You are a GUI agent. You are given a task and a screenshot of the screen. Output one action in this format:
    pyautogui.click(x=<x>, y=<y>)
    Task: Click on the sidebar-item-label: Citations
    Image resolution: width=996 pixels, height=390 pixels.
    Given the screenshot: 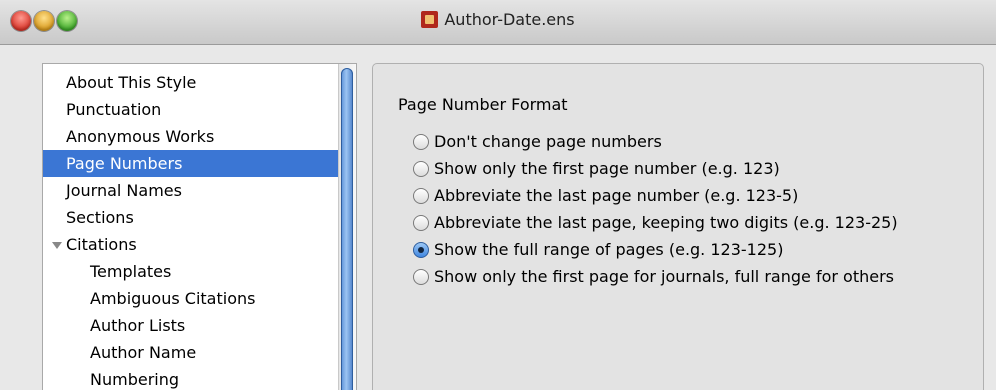 What is the action you would take?
    pyautogui.click(x=101, y=244)
    